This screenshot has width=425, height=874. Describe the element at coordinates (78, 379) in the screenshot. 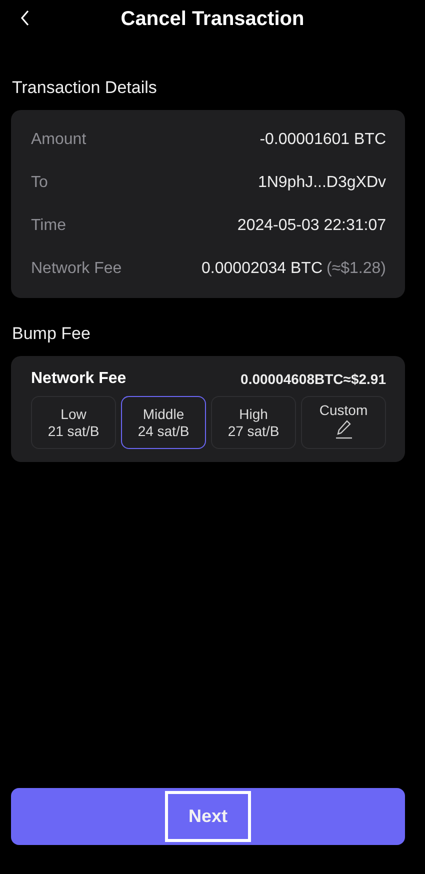

I see `fee-label: Network Fee` at that location.